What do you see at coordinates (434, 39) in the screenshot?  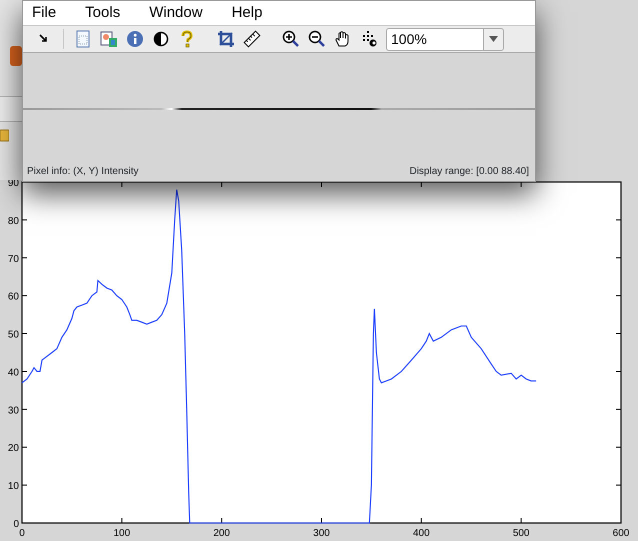 I see `magnification-field: 100%` at bounding box center [434, 39].